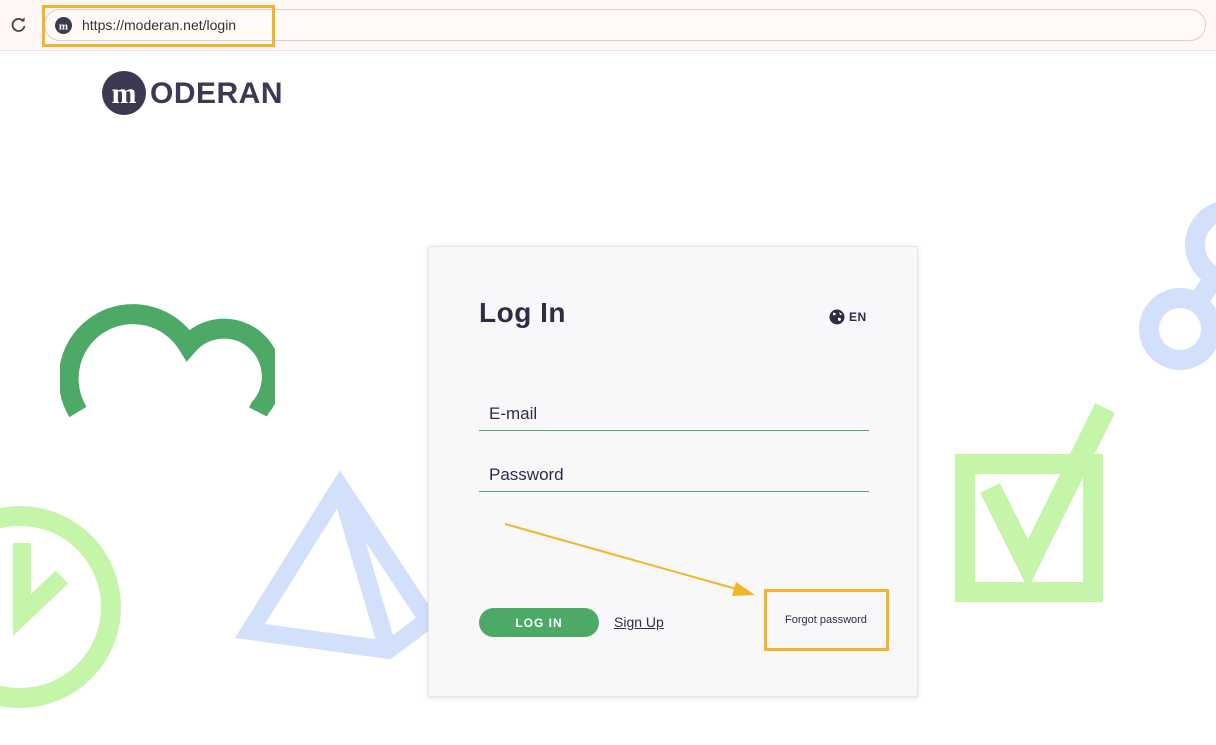 This screenshot has height=745, width=1216. I want to click on url-highlight-box, so click(158, 26).